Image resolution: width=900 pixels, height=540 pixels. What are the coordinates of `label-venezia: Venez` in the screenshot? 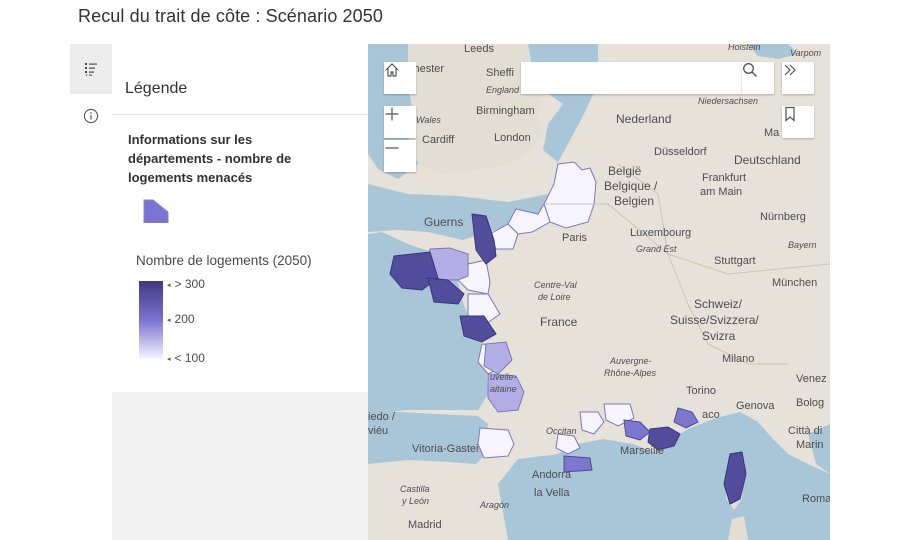 It's located at (811, 379).